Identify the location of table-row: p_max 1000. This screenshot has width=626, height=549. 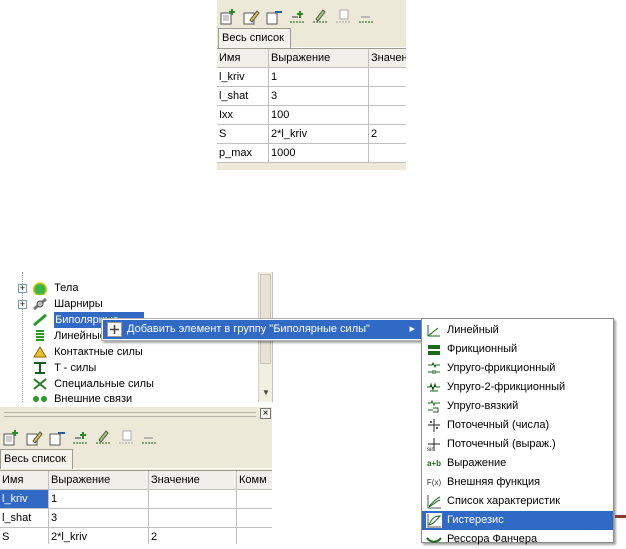
(311, 153).